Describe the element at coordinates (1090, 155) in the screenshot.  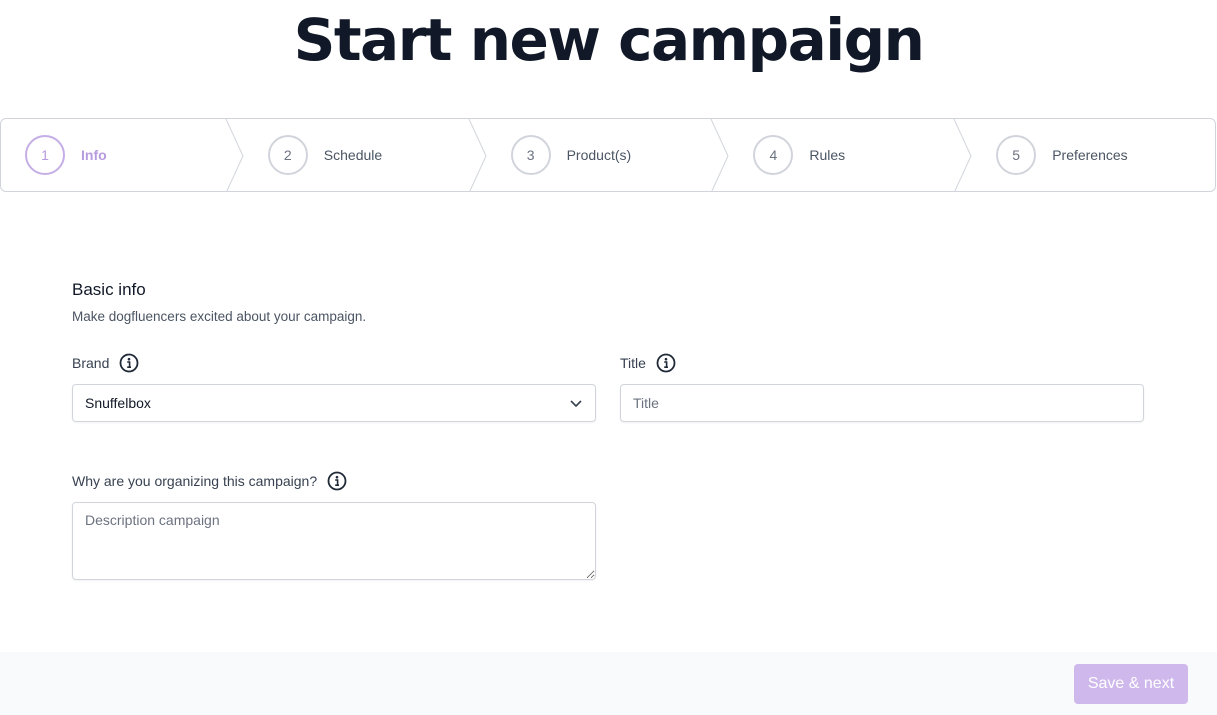
I see `step-label: Preferences` at that location.